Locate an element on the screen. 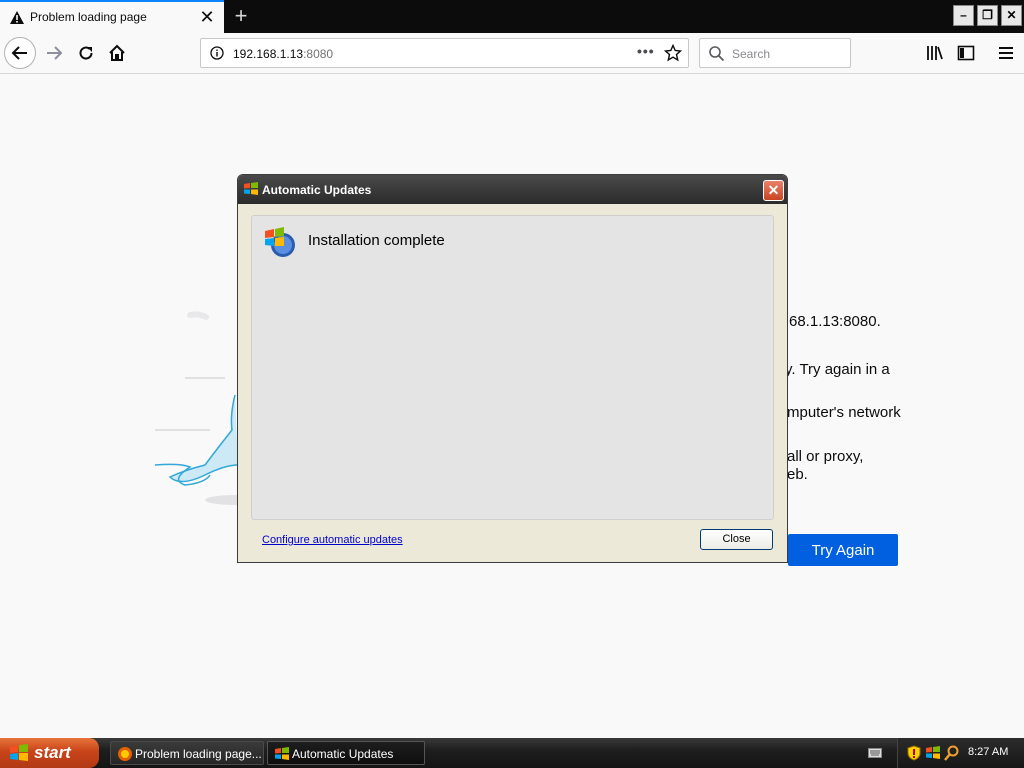  reload-button is located at coordinates (86, 53).